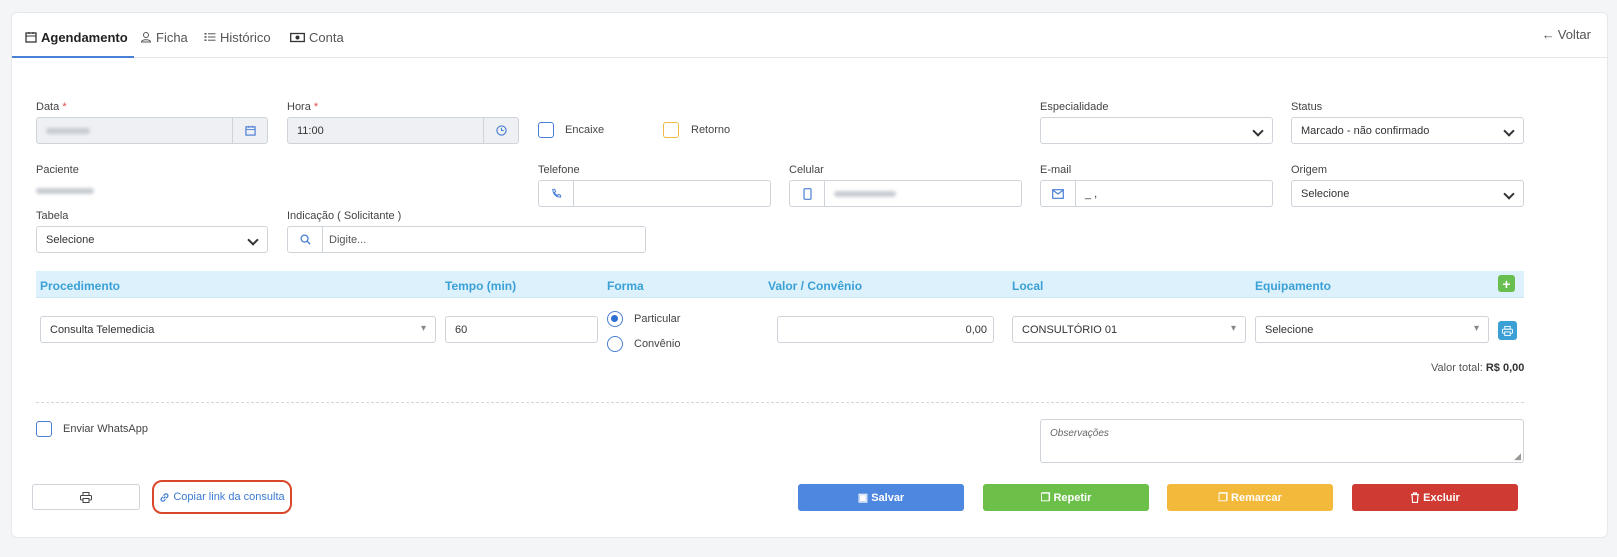 This screenshot has height=557, width=1617. Describe the element at coordinates (102, 329) in the screenshot. I see `procedimento-value: Consulta Telemedicia` at that location.